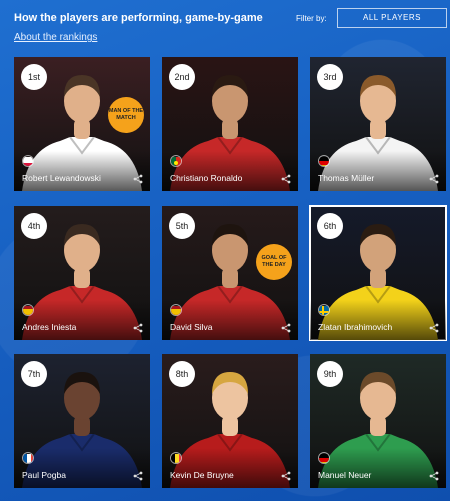 The height and width of the screenshot is (501, 450). What do you see at coordinates (61, 178) in the screenshot?
I see `player-name: Robert Lewandowski` at bounding box center [61, 178].